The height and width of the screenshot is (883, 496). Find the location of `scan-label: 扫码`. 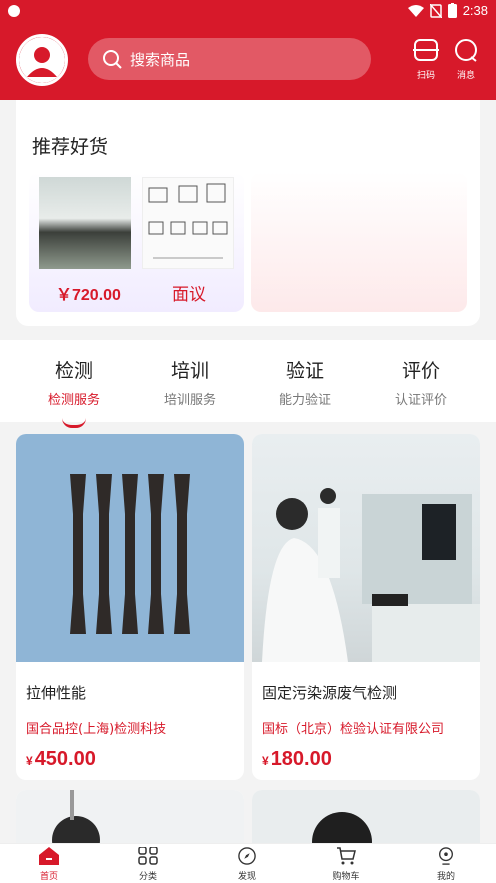

scan-label: 扫码 is located at coordinates (425, 76).